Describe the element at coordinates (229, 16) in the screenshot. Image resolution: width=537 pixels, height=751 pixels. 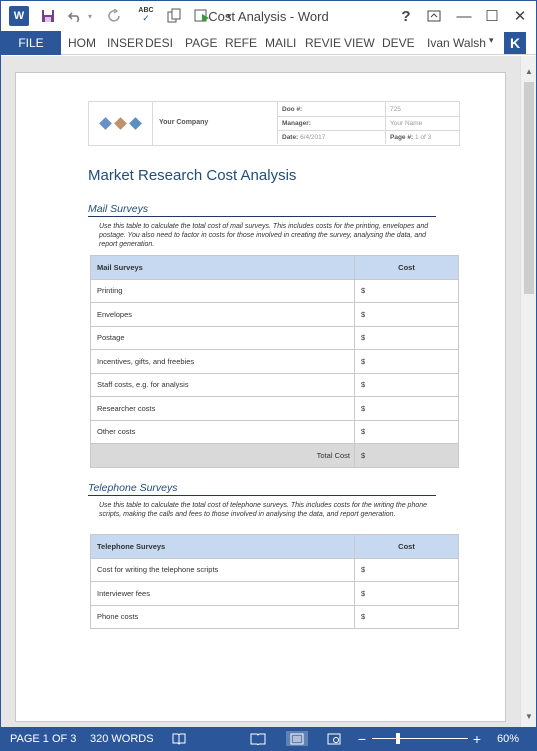
I see `customize-qat-icon: ▾` at that location.